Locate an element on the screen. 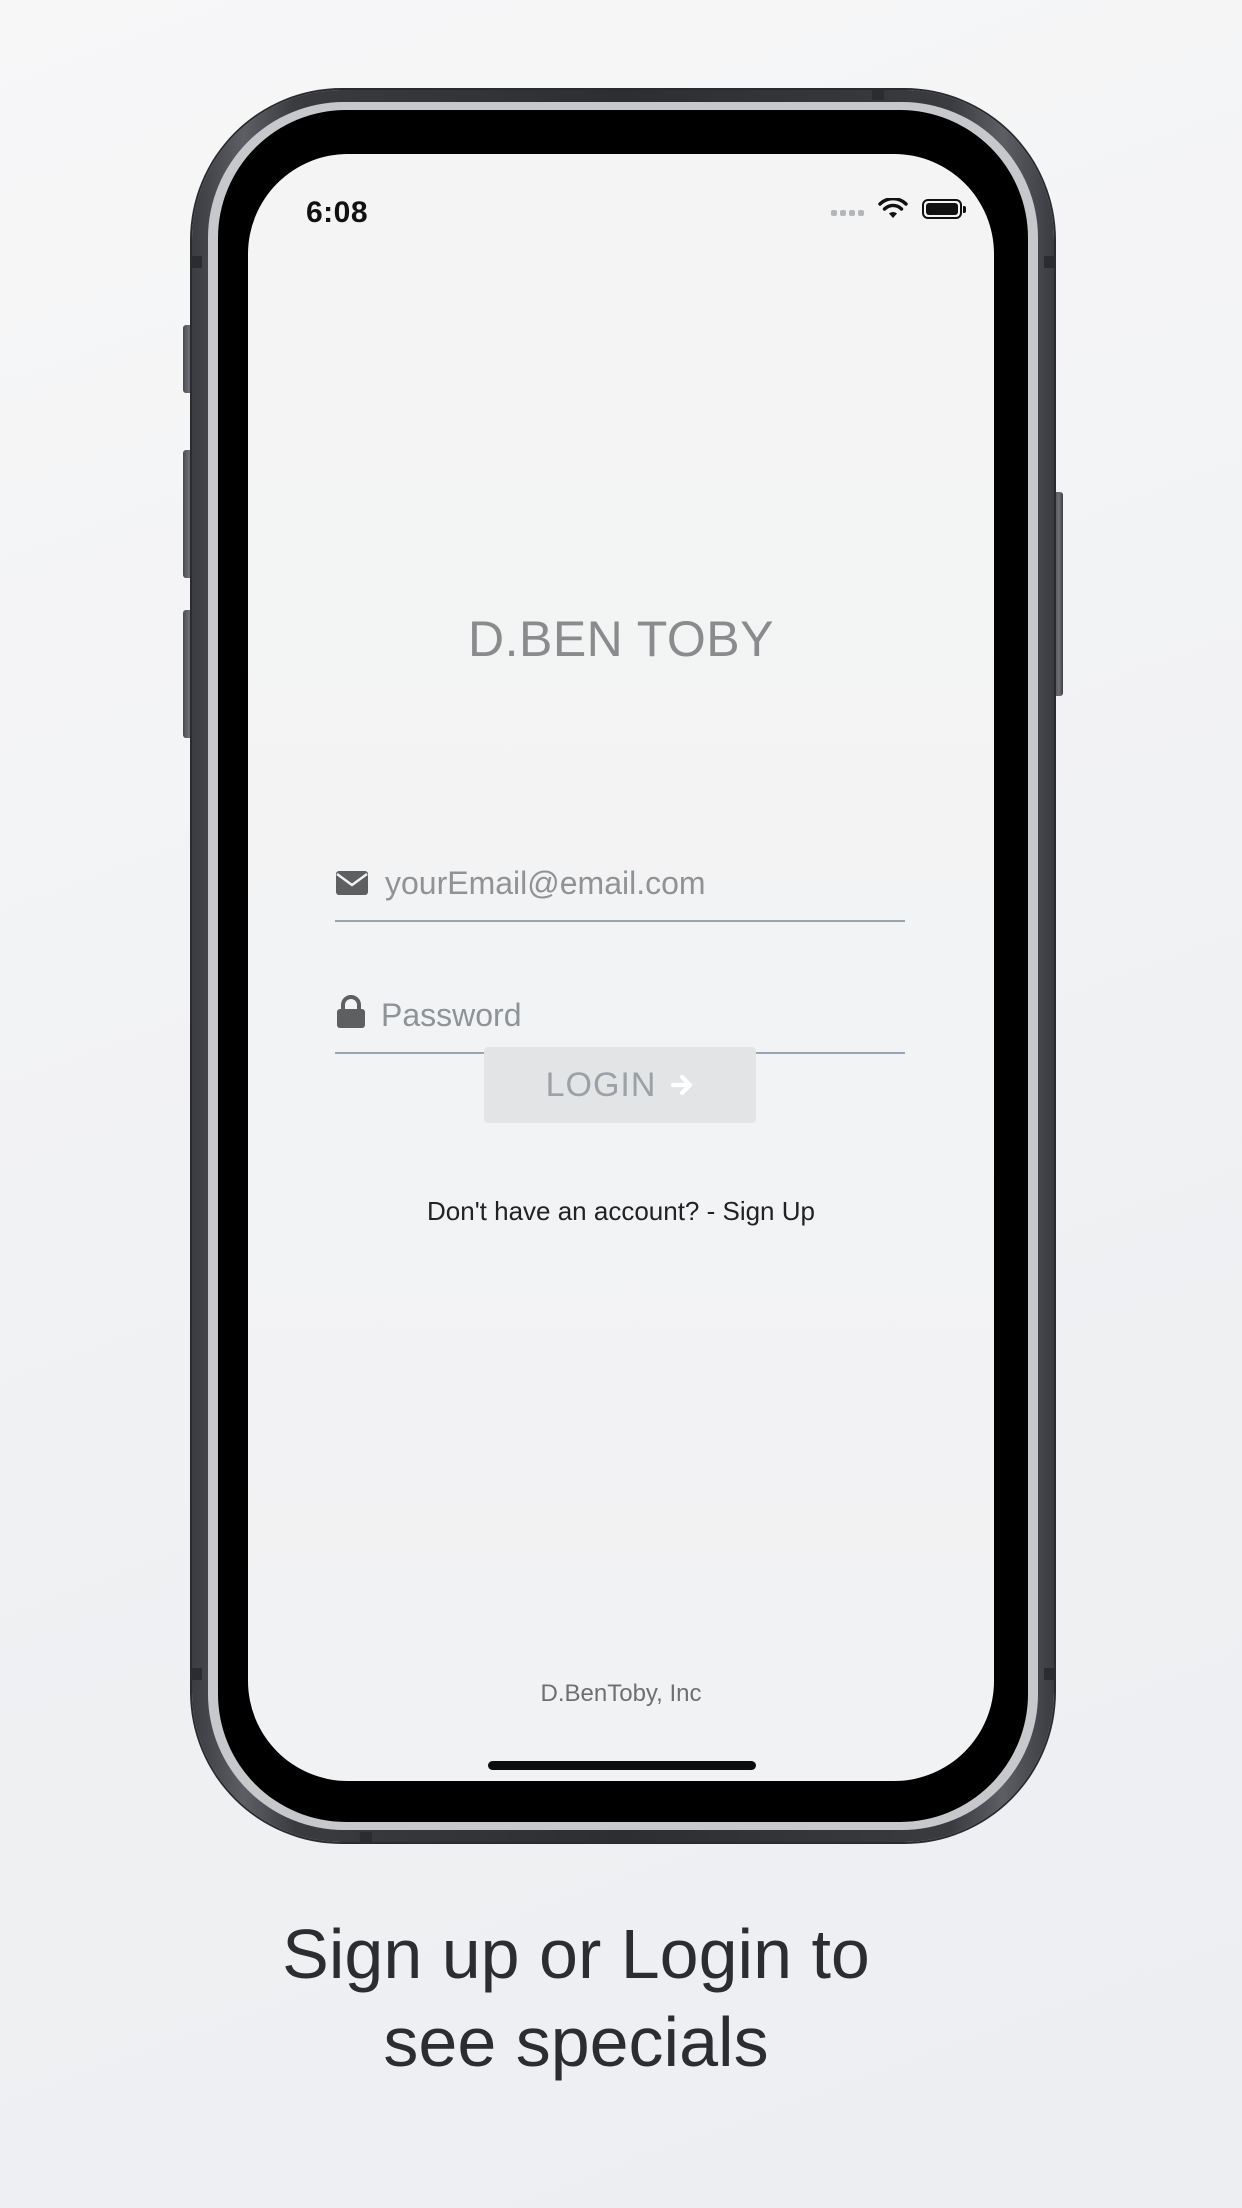 This screenshot has width=1242, height=2208. app-title: D.BEN TOBY is located at coordinates (621, 639).